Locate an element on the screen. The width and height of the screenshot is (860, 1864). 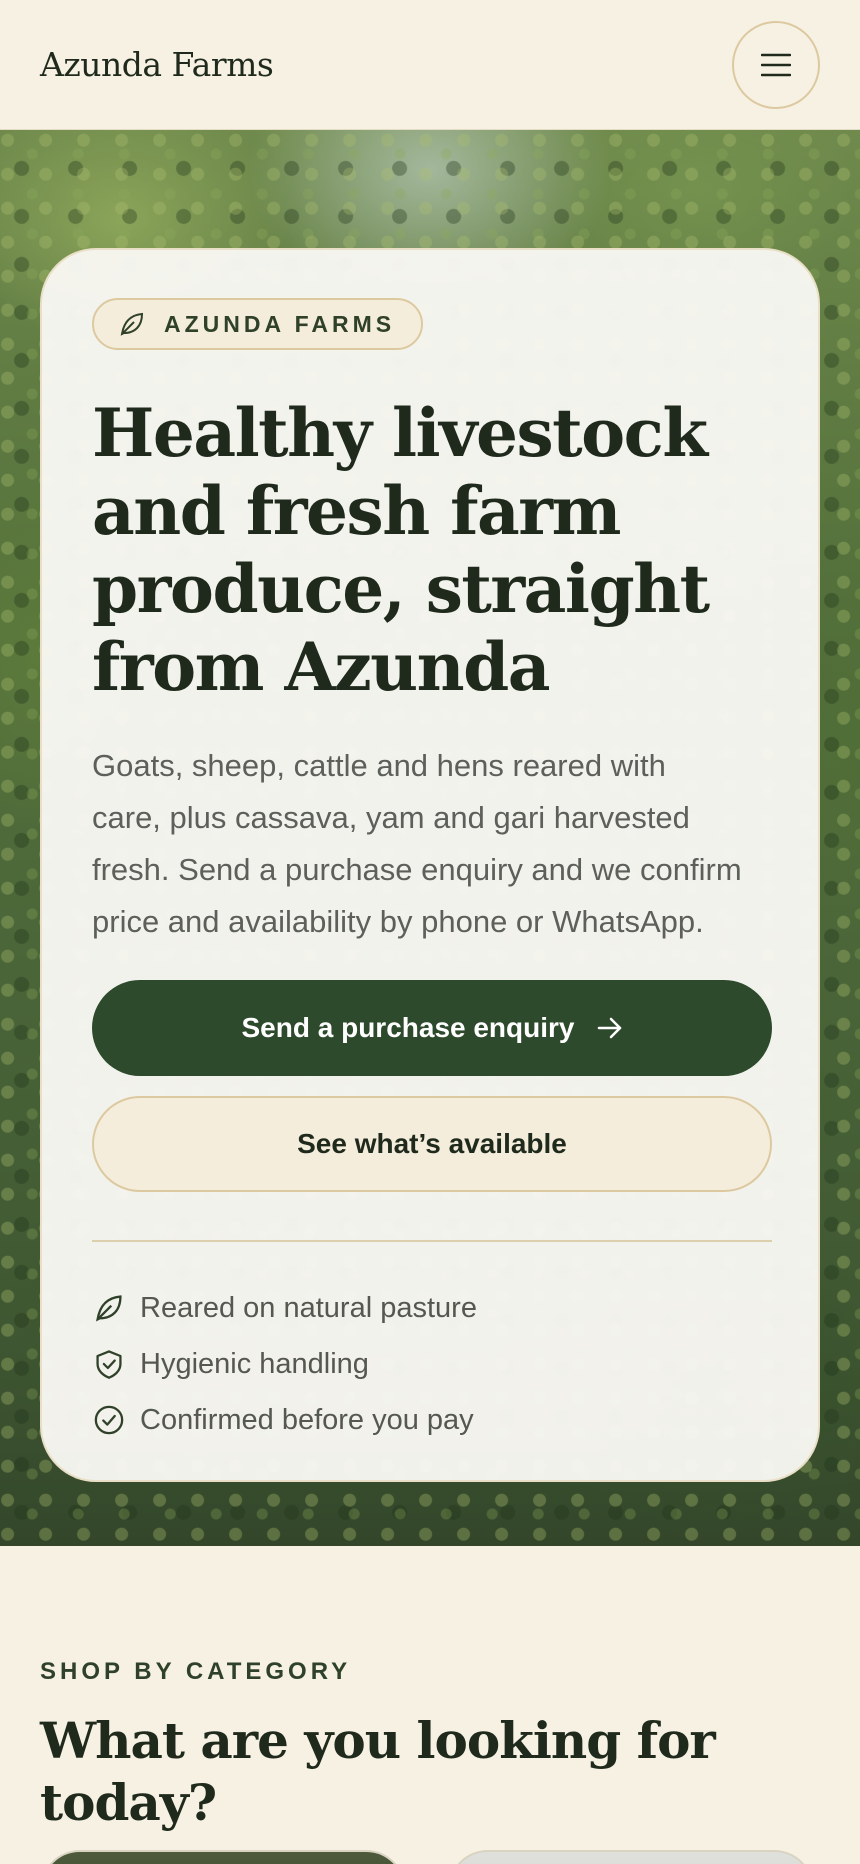
category-title: What are you looking for today? is located at coordinates (378, 1771).